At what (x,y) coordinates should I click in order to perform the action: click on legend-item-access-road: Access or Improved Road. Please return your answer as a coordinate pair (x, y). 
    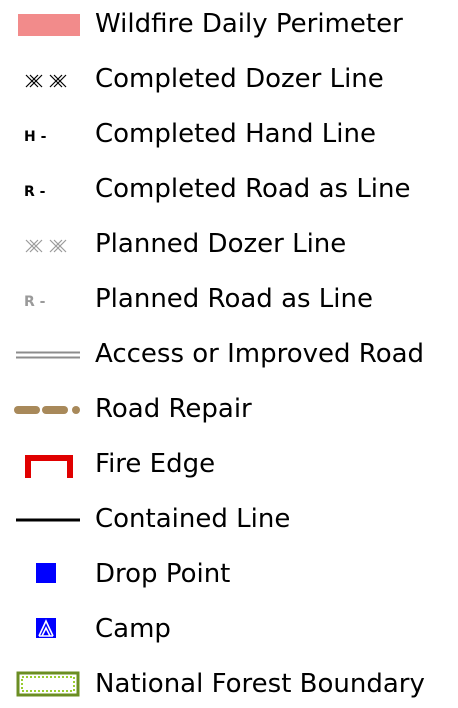
    Looking at the image, I should click on (229, 354).